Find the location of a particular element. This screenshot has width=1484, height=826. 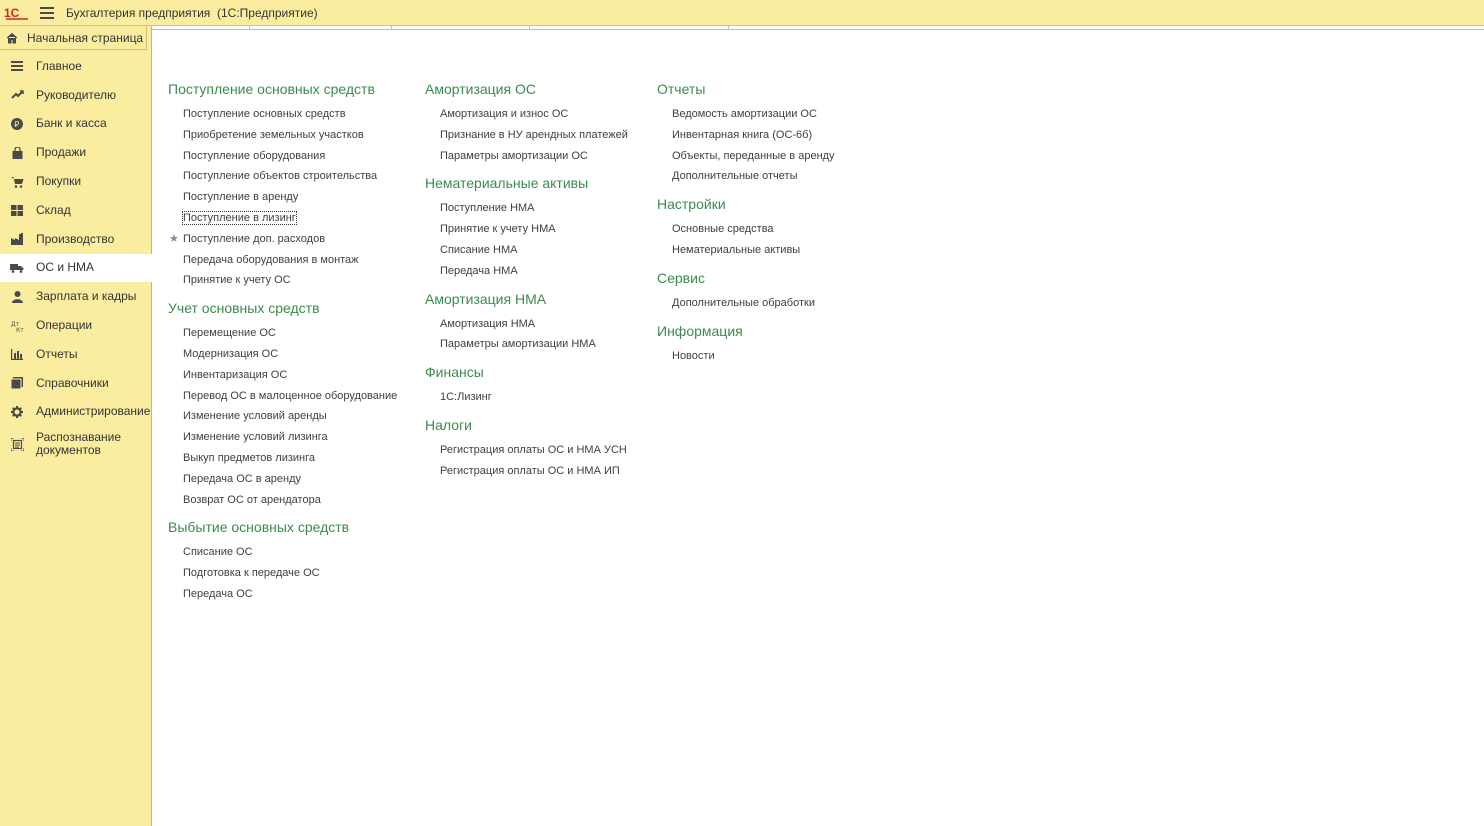

scan-document-icon is located at coordinates (17, 444).